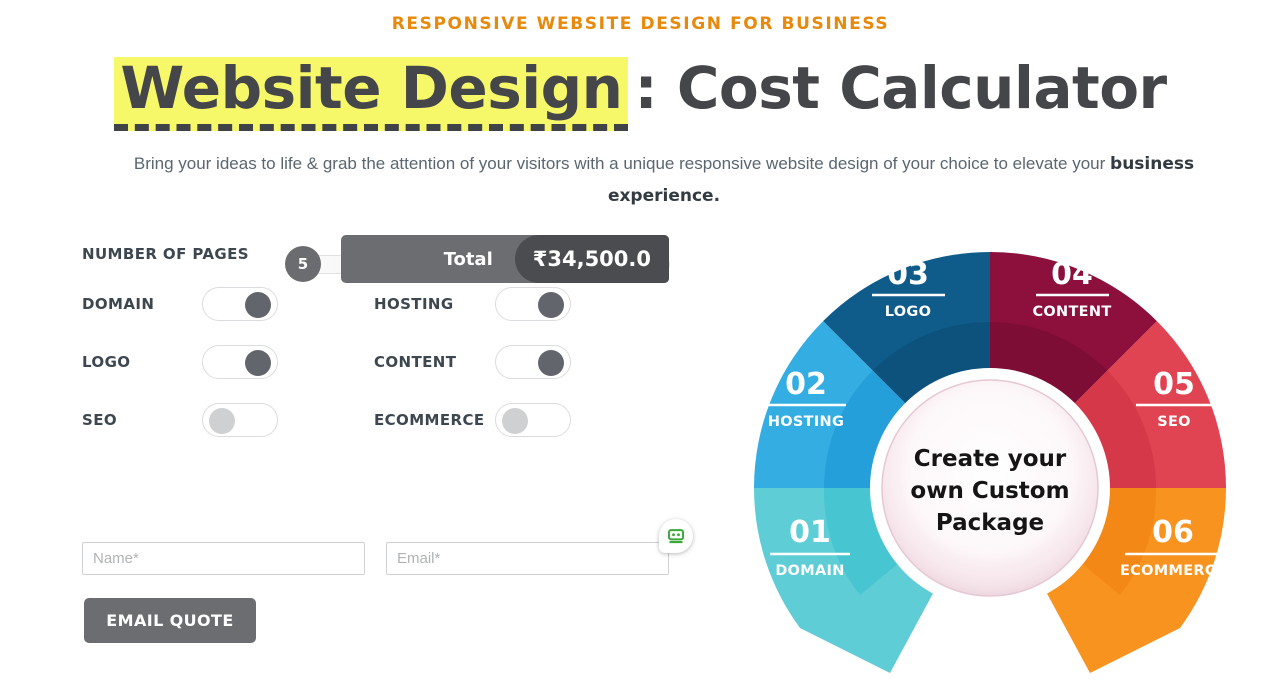 This screenshot has height=699, width=1281. Describe the element at coordinates (1173, 532) in the screenshot. I see `segment-number: 06` at that location.